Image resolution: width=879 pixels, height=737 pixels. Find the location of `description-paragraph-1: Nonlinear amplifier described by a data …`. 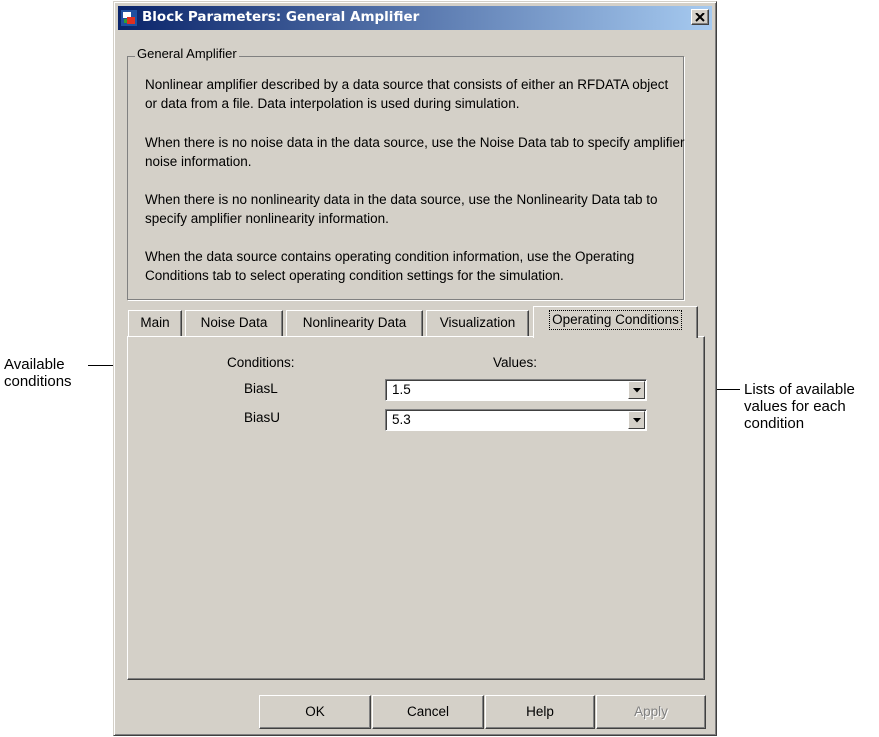

description-paragraph-1: Nonlinear amplifier described by a data … is located at coordinates (407, 94).